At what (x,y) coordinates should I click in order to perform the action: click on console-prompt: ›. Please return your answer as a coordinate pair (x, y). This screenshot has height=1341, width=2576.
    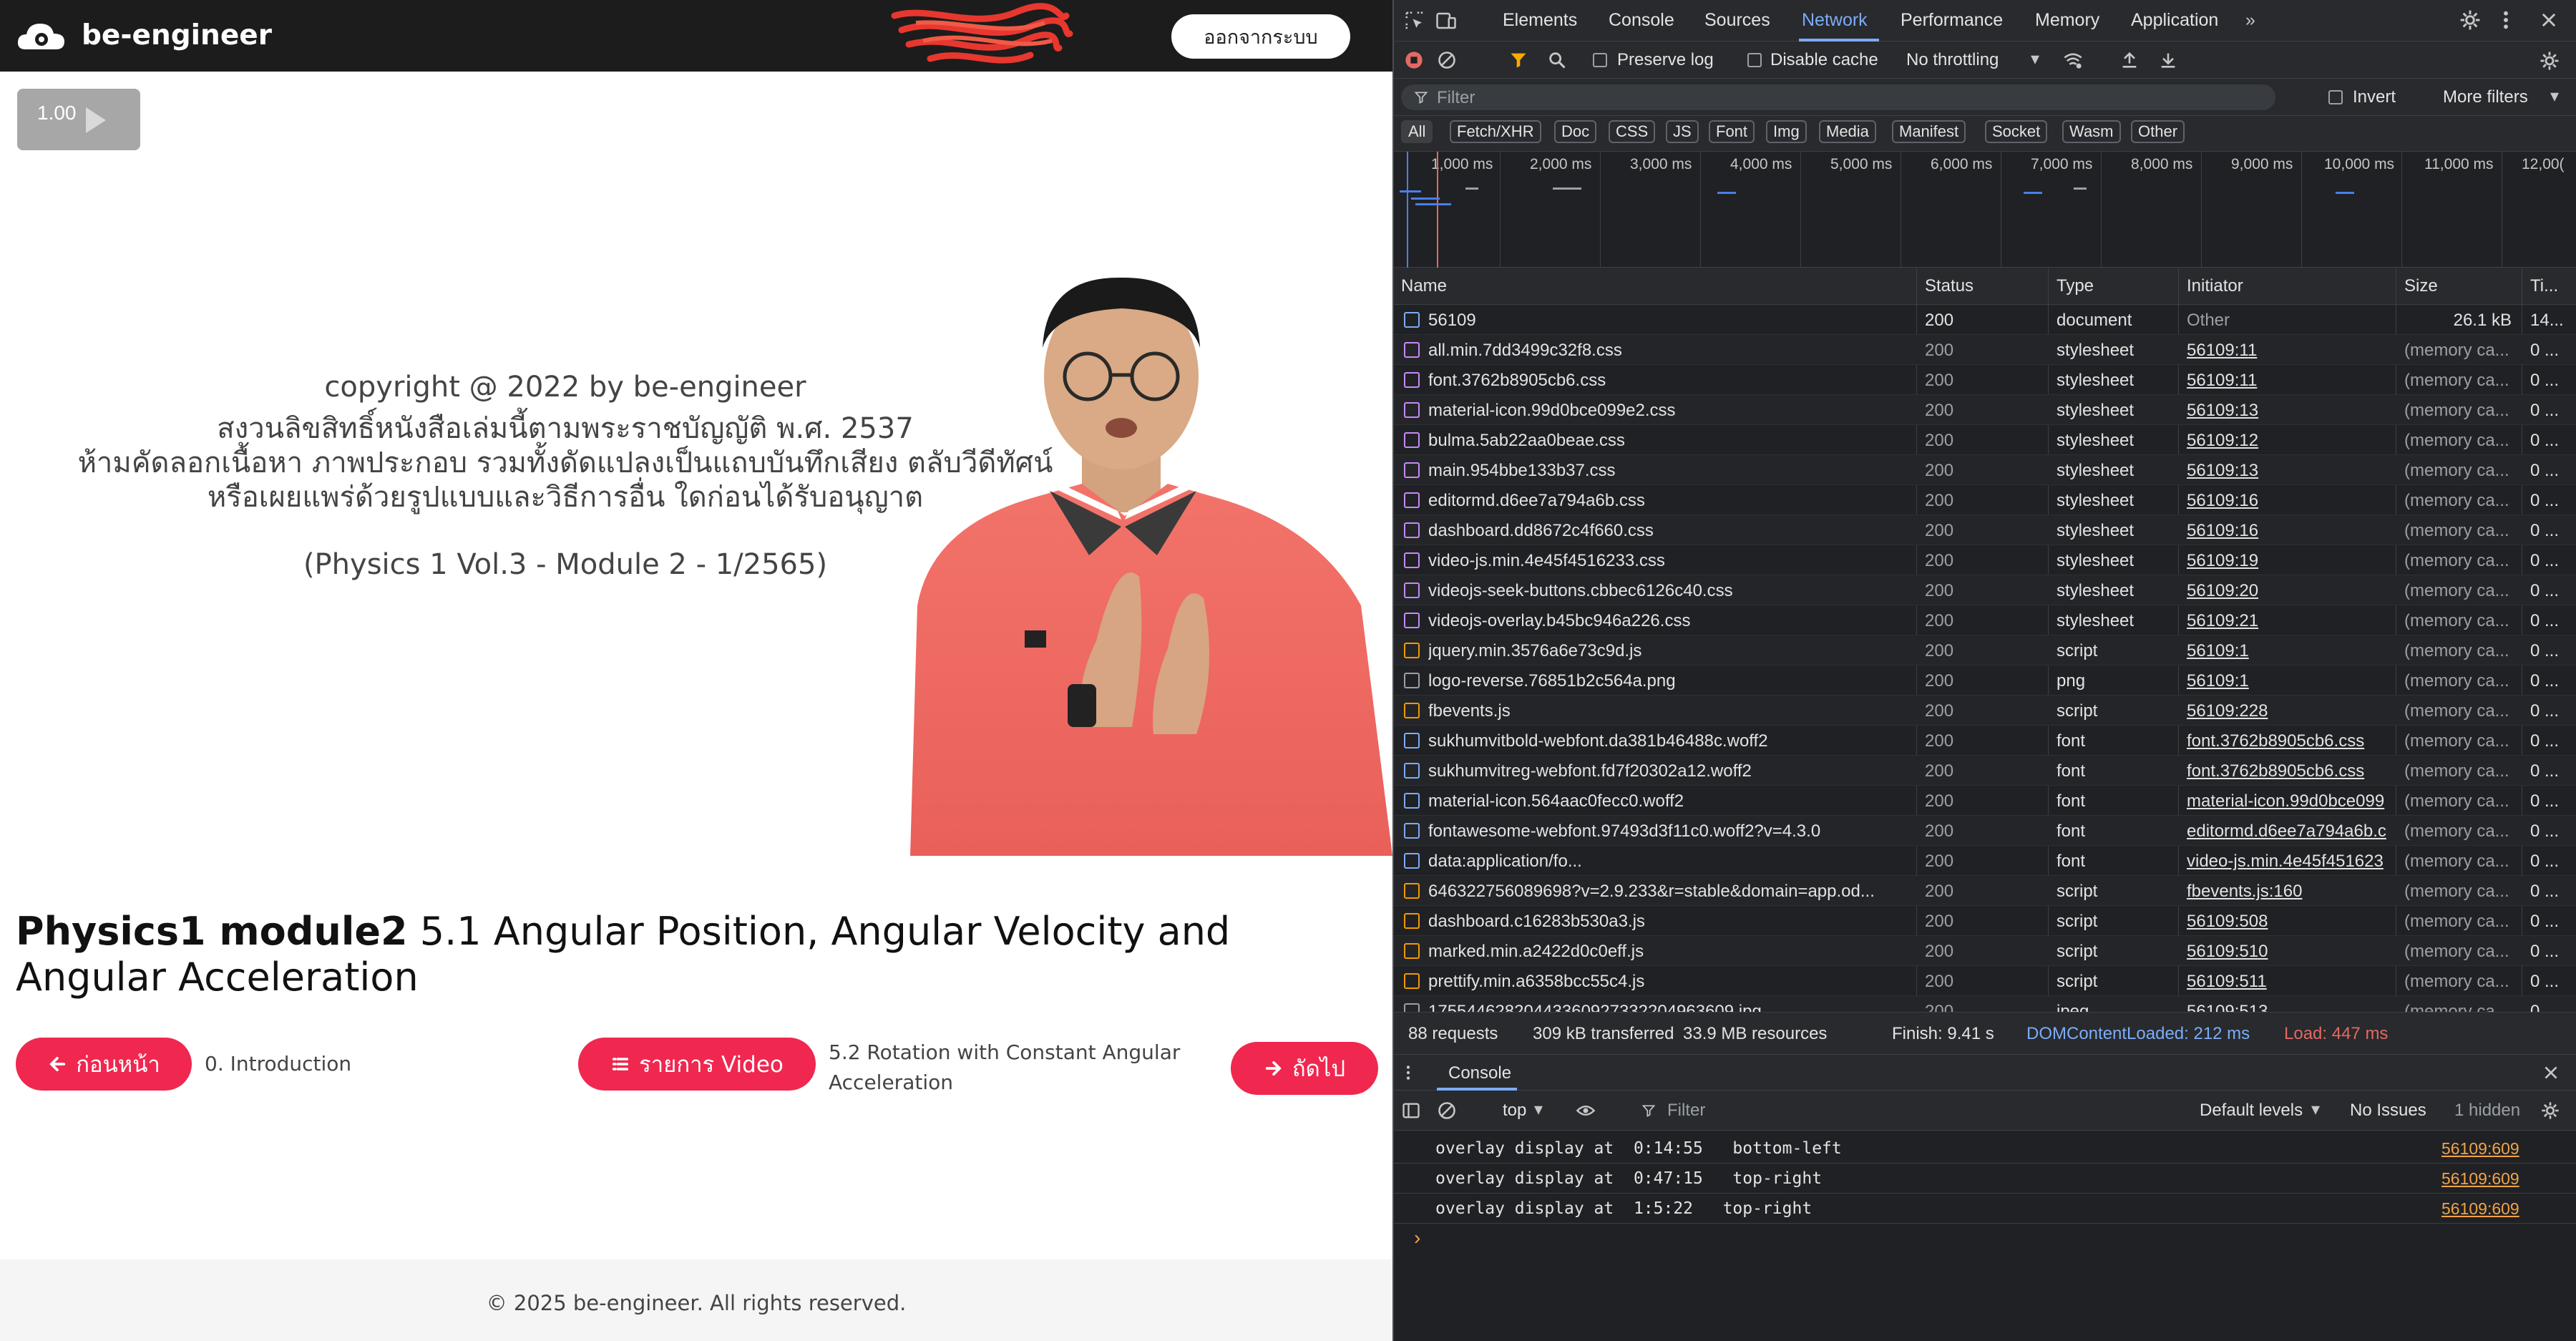
    Looking at the image, I should click on (1417, 1238).